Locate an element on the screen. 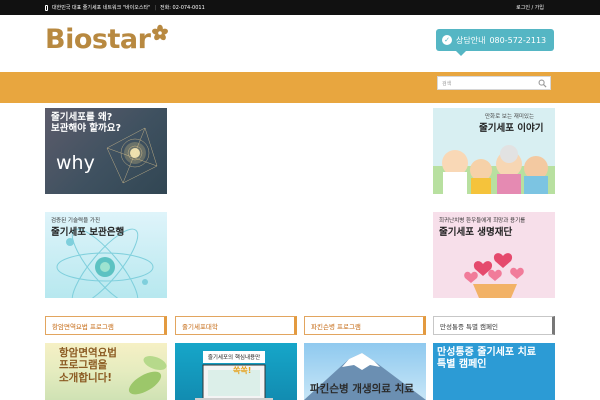  why-title-line1: 줄기세포를 왜? is located at coordinates (82, 117).